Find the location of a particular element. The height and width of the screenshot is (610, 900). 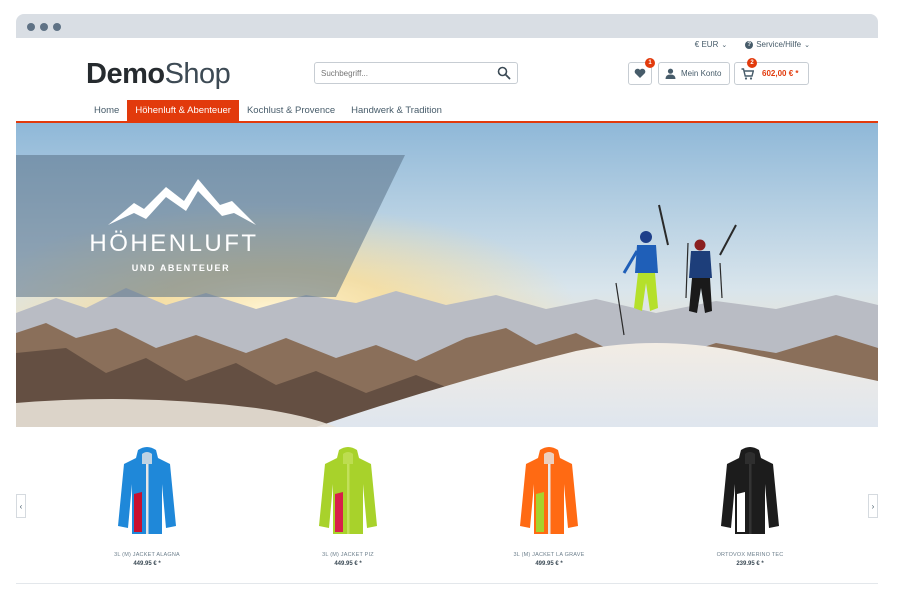

cart-total: 602,00 € * is located at coordinates (780, 73).